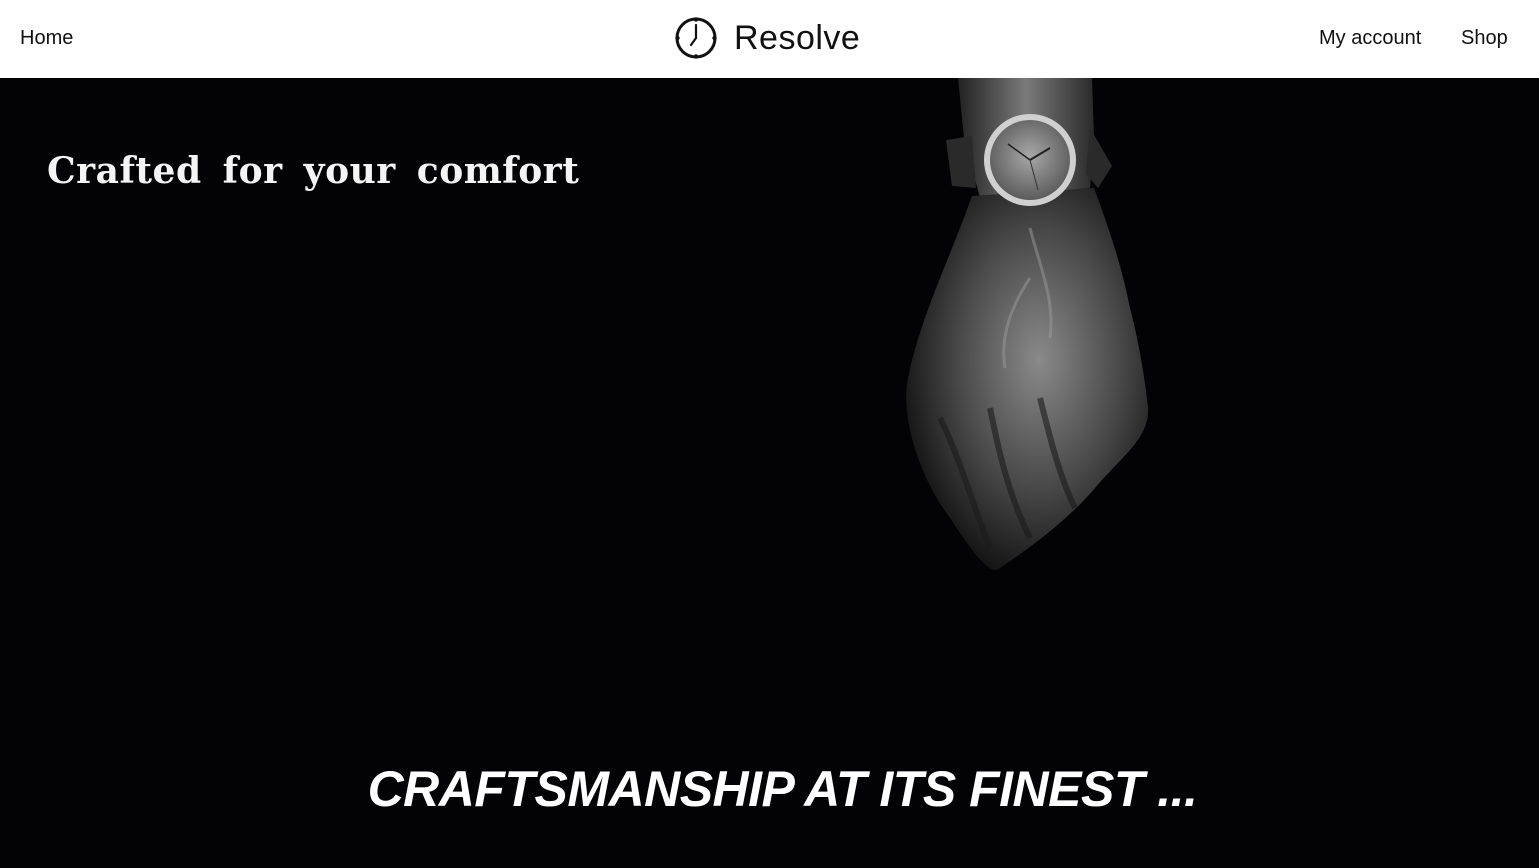 This screenshot has height=868, width=1539. I want to click on hero-tagline: Crafted for your comfort, so click(313, 171).